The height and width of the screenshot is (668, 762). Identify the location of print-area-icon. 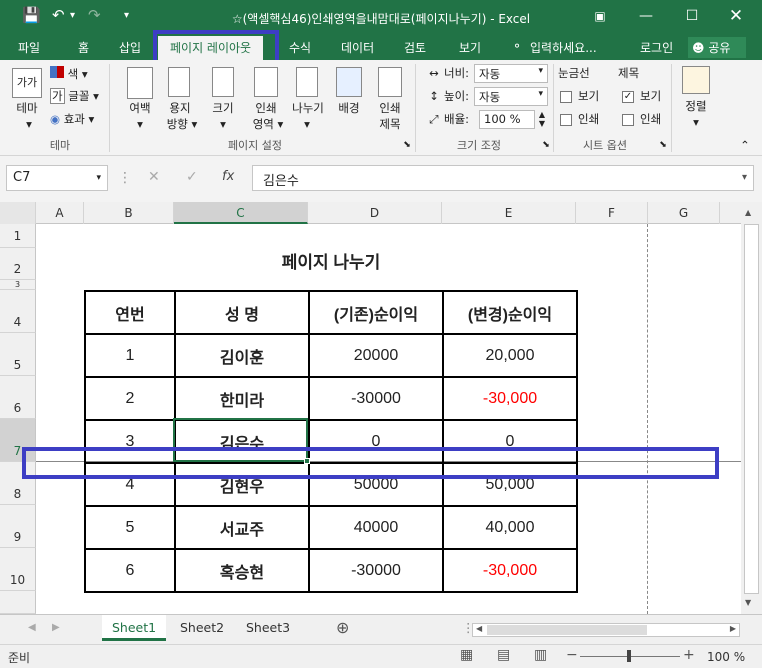
(266, 82).